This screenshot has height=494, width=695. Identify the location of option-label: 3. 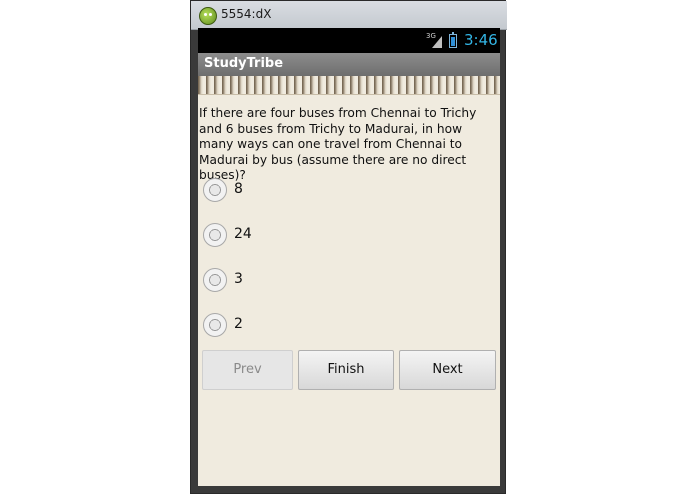
(238, 279).